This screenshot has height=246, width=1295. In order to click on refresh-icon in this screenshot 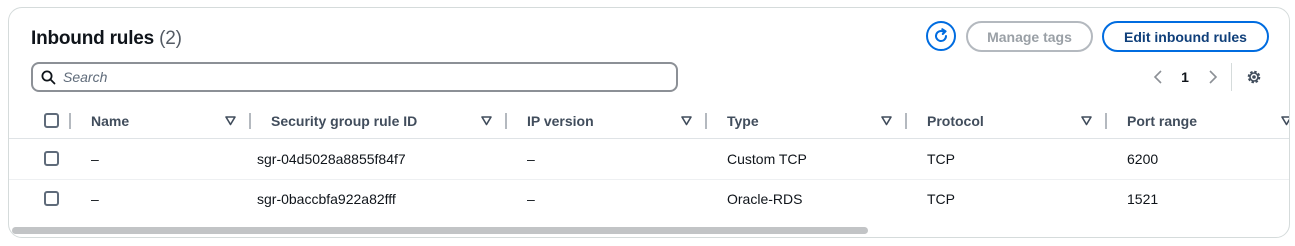, I will do `click(941, 35)`.